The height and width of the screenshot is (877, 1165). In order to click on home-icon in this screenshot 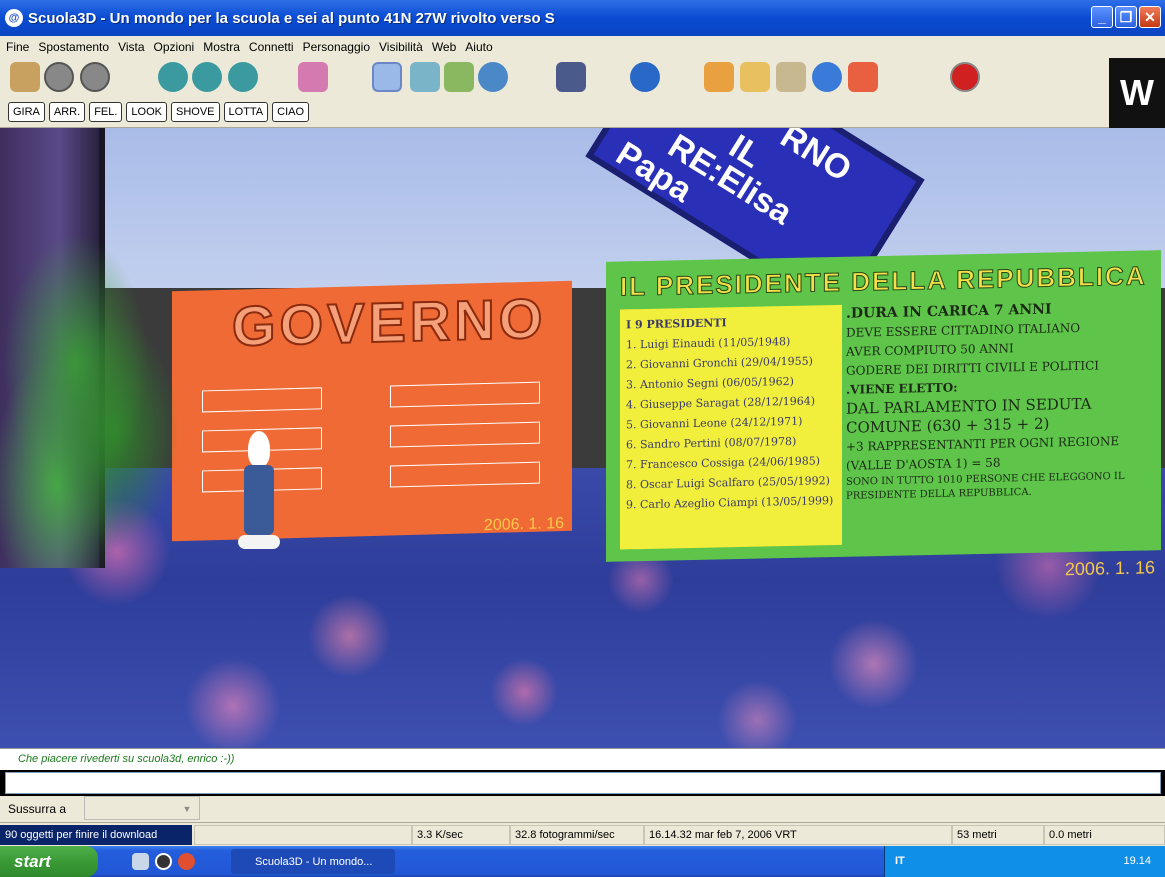, I will do `click(25, 77)`.